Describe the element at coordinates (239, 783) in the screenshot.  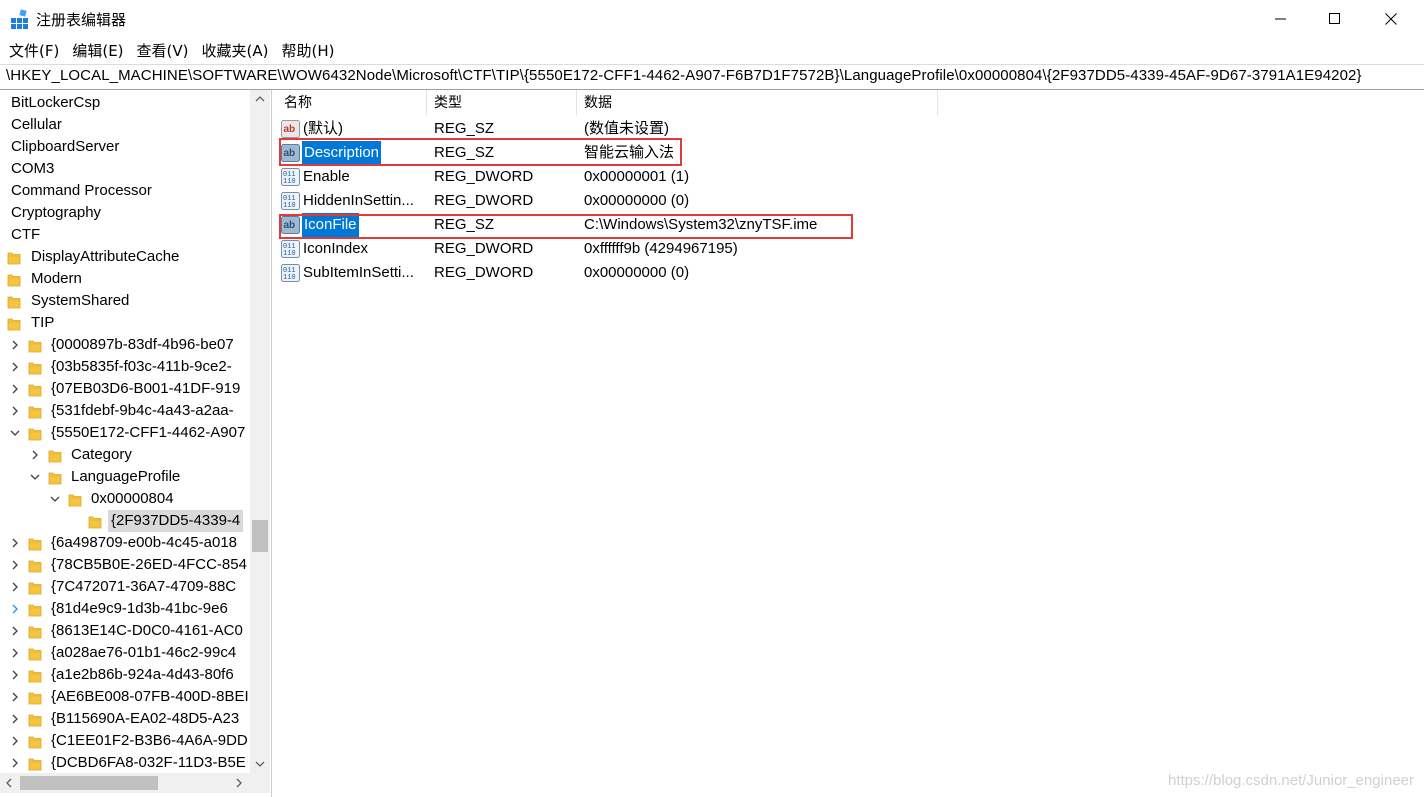
I see `scroll-right-button` at that location.